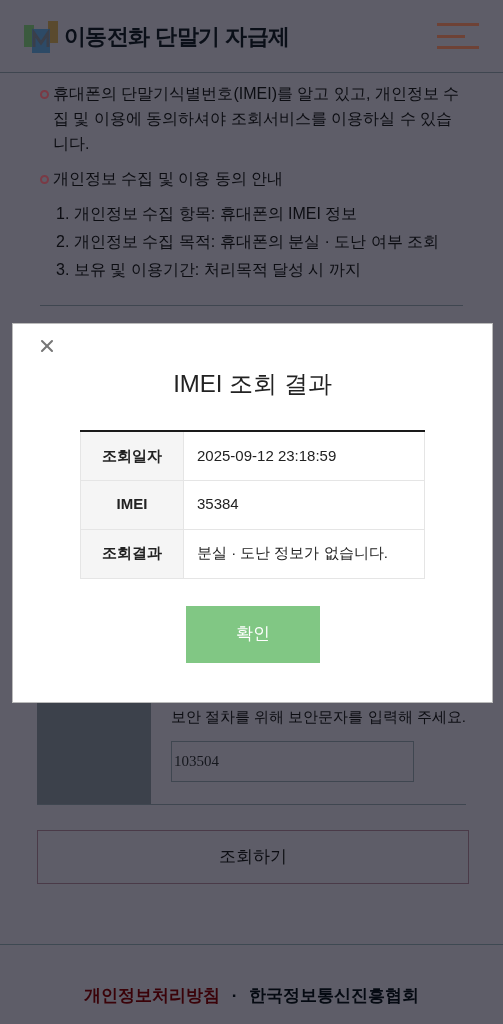  Describe the element at coordinates (177, 36) in the screenshot. I see `site-title: 이동전화 단말기 자급제` at that location.